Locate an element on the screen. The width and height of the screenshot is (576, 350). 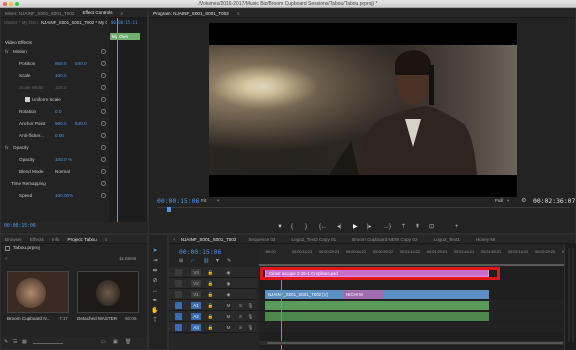
uniform-scale-checkbox is located at coordinates (27, 99).